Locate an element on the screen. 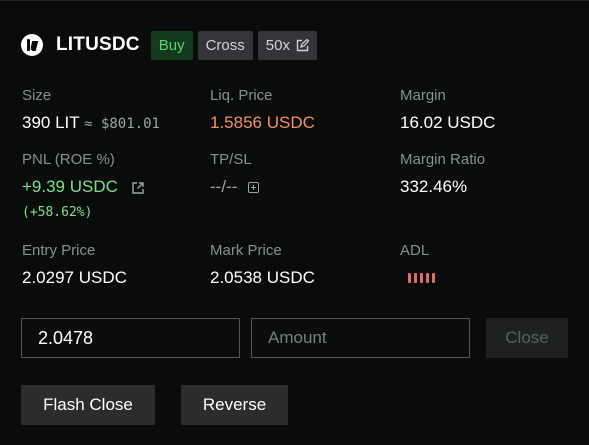 Image resolution: width=589 pixels, height=445 pixels. share-icon is located at coordinates (138, 188).